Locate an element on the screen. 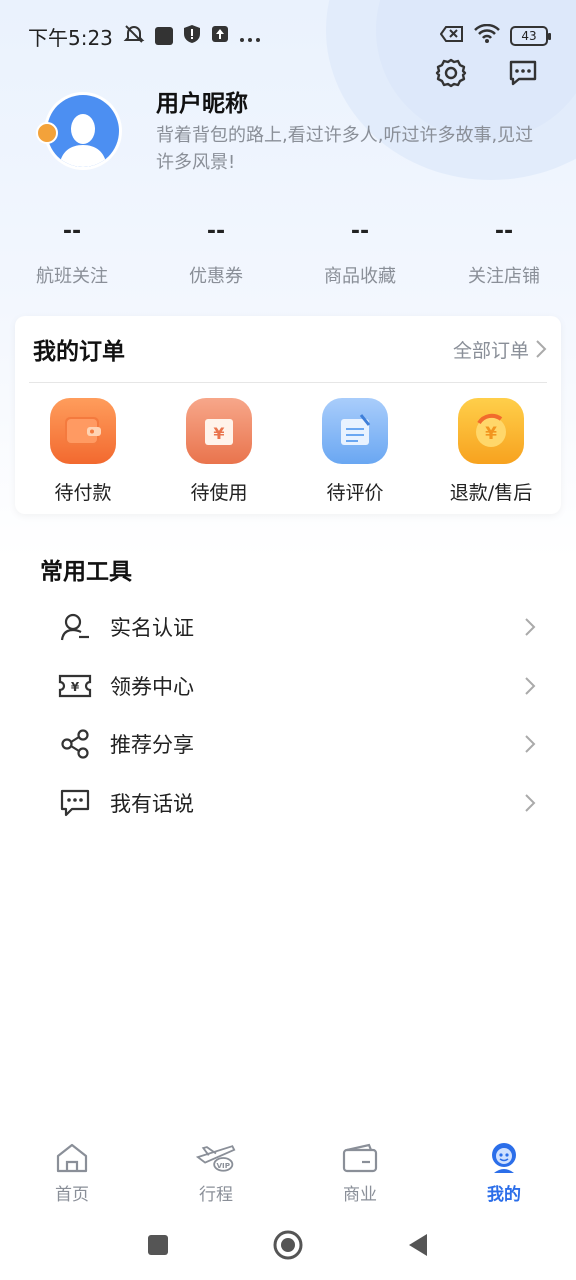  user-id-icon is located at coordinates (75, 627).